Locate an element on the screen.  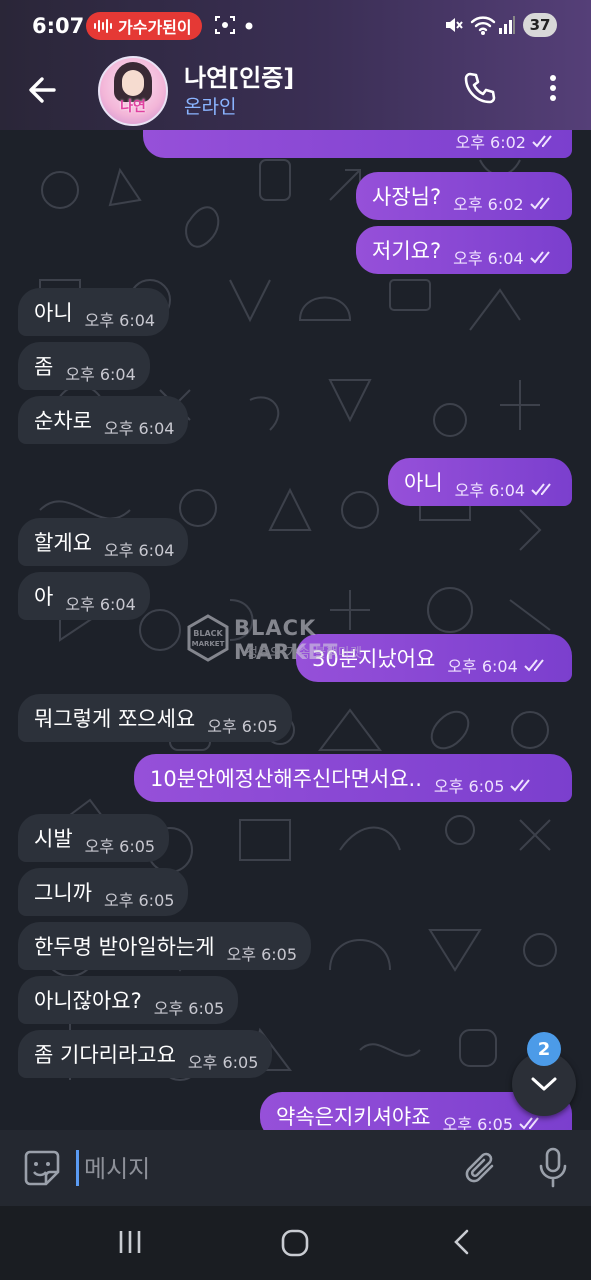
message-bubble-in: 순차로 오후 6:04 is located at coordinates (103, 420).